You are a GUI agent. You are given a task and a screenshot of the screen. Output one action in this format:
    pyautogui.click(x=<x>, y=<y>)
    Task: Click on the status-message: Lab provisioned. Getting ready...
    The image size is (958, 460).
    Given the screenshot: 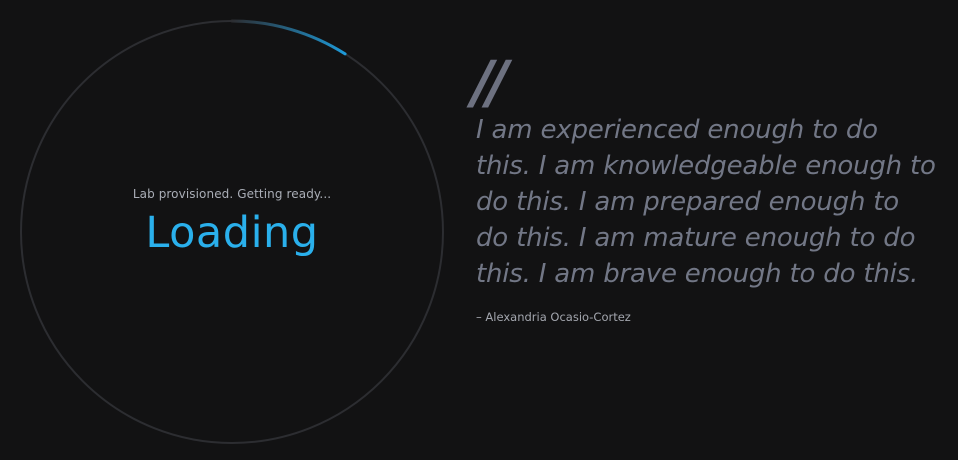 What is the action you would take?
    pyautogui.click(x=232, y=194)
    